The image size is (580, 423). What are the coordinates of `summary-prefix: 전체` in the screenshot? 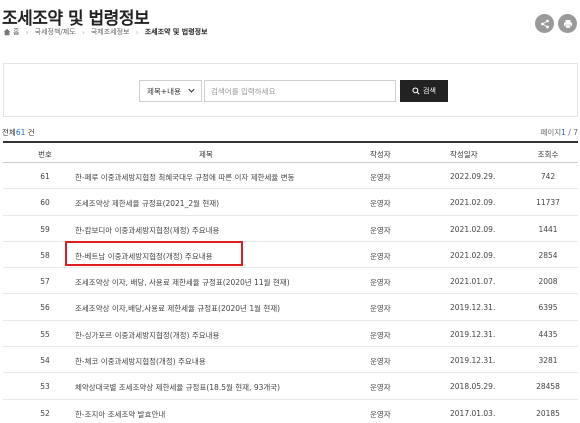 It's located at (9, 132).